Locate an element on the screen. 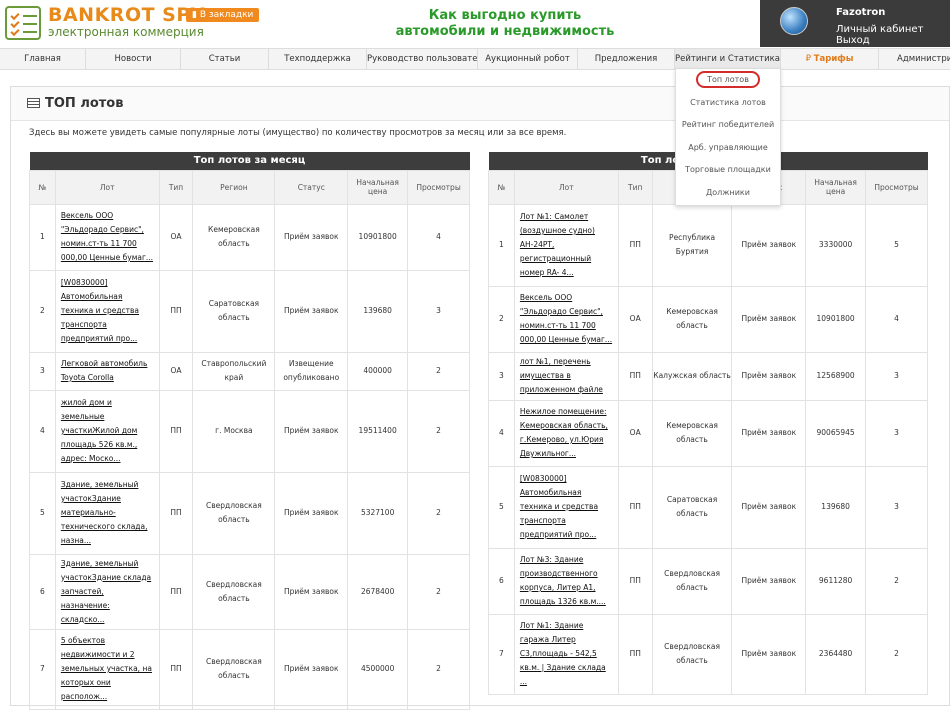  nav-tariffs: ₽ Тарифы is located at coordinates (830, 59).